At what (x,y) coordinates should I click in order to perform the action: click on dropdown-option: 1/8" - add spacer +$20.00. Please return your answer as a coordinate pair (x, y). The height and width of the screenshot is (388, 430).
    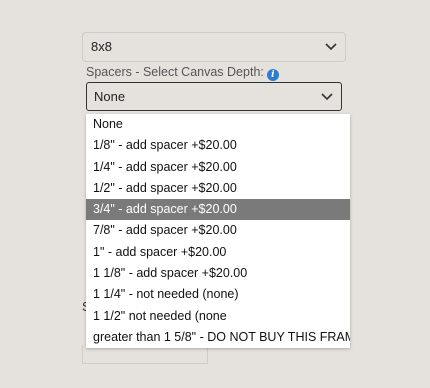
    Looking at the image, I should click on (218, 145).